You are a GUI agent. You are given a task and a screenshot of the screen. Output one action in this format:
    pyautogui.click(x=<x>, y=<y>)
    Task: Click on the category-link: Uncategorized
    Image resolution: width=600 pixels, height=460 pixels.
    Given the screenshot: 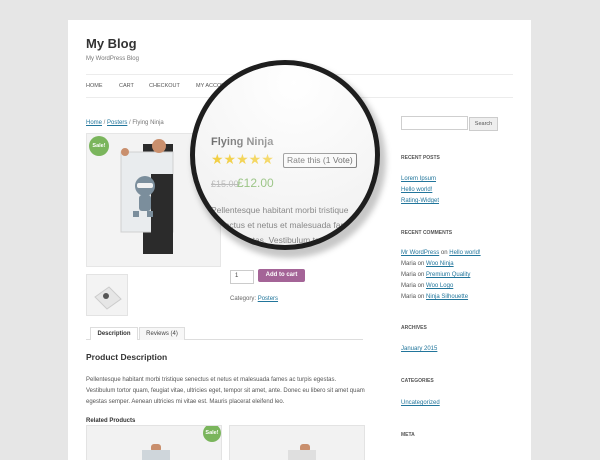 What is the action you would take?
    pyautogui.click(x=420, y=403)
    